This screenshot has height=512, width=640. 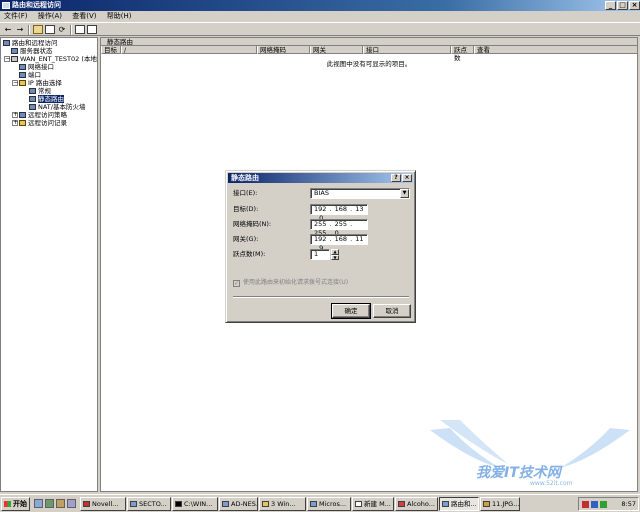 What do you see at coordinates (43, 115) in the screenshot?
I see `tree-item-remote-policies: 远程访问策略` at bounding box center [43, 115].